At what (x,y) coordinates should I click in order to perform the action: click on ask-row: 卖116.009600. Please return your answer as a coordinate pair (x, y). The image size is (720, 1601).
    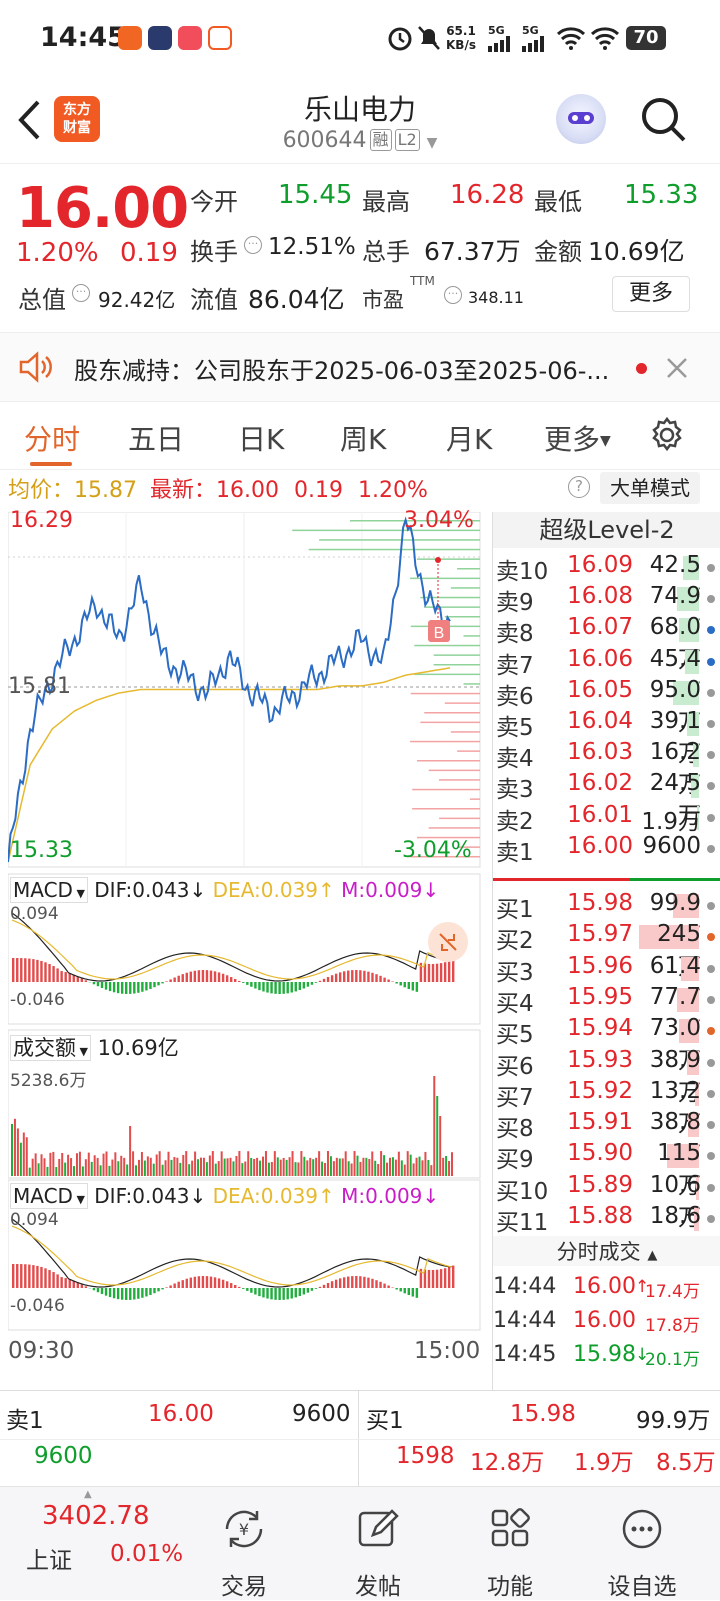
    Looking at the image, I should click on (606, 849).